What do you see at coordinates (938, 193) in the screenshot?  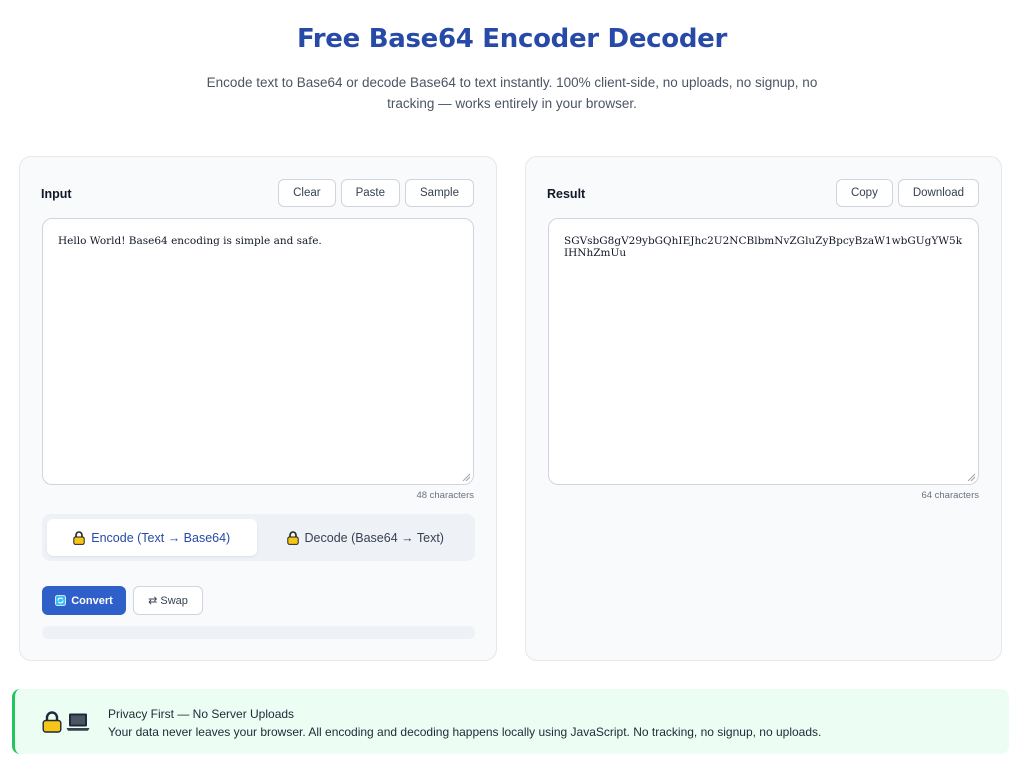 I see `download-button: Download` at bounding box center [938, 193].